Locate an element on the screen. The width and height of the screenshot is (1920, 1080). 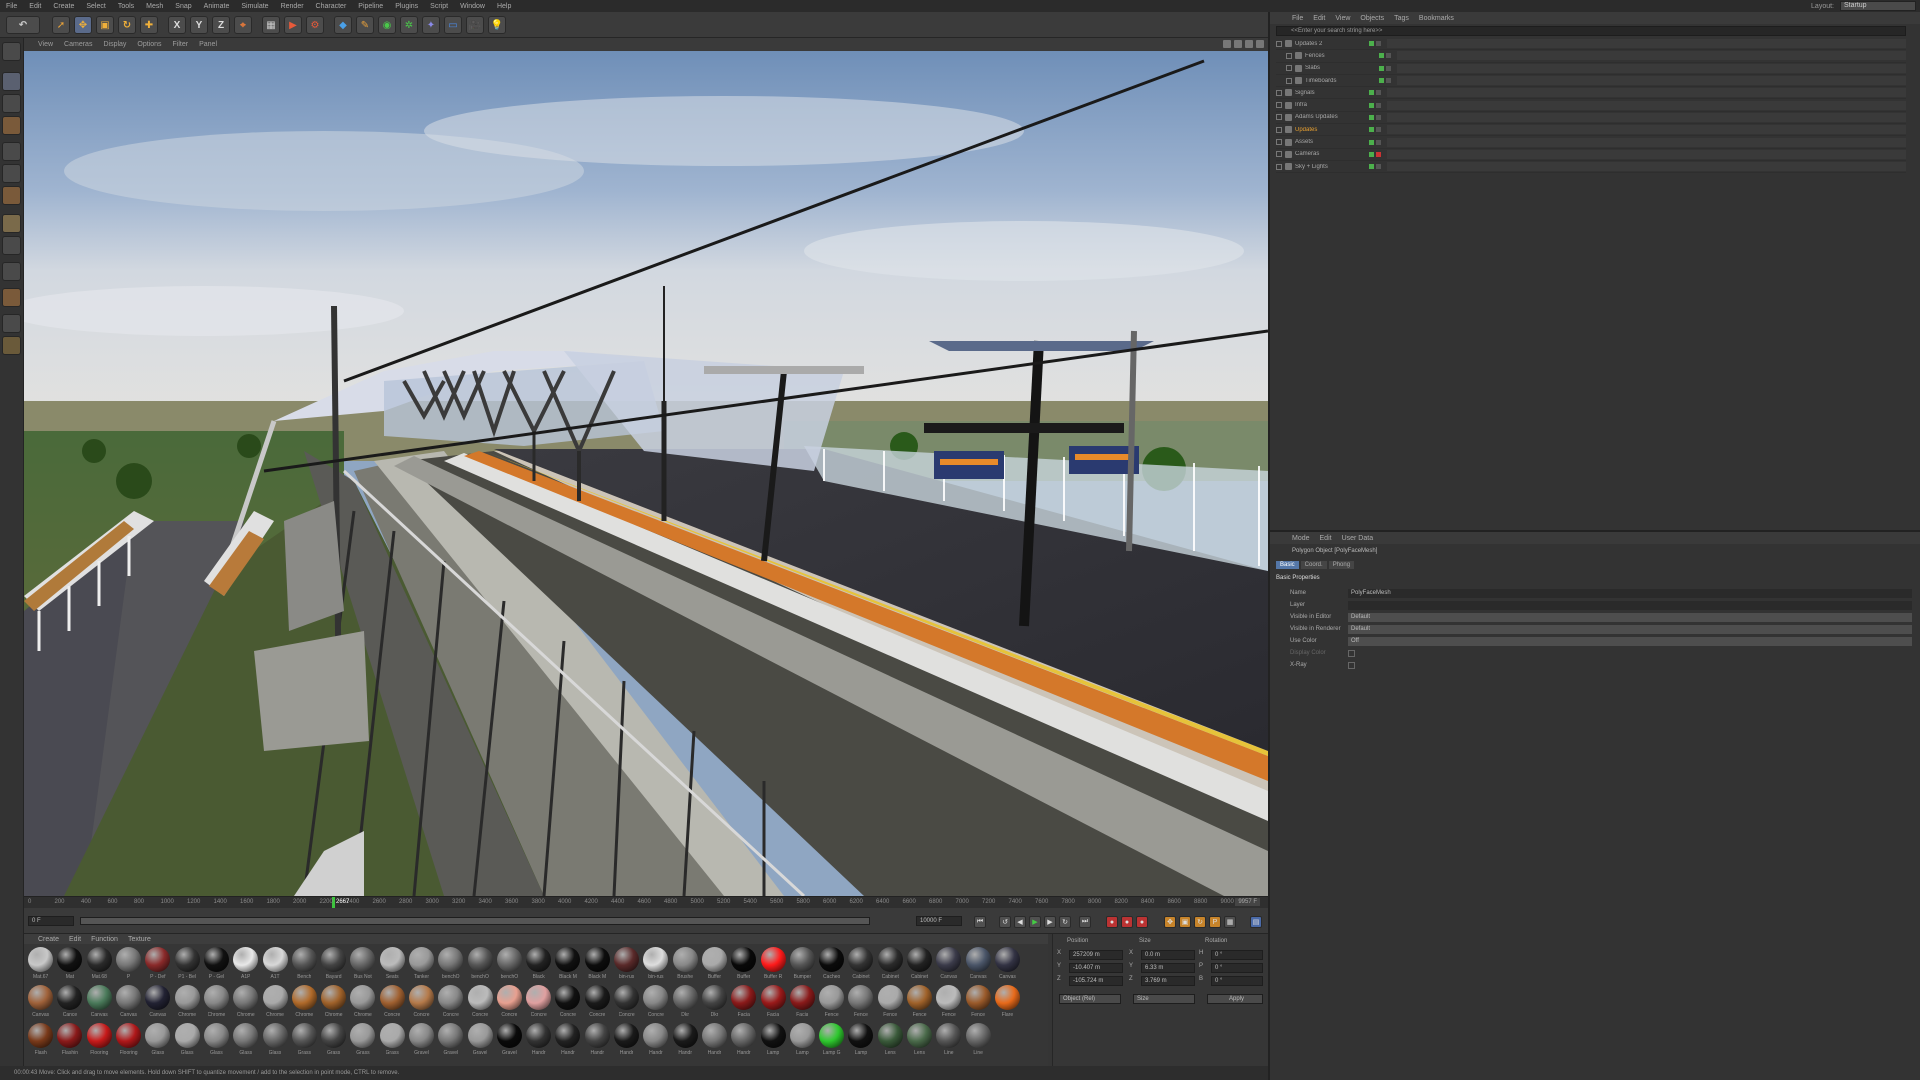
object-menu-tags: Tags is located at coordinates (1401, 18).